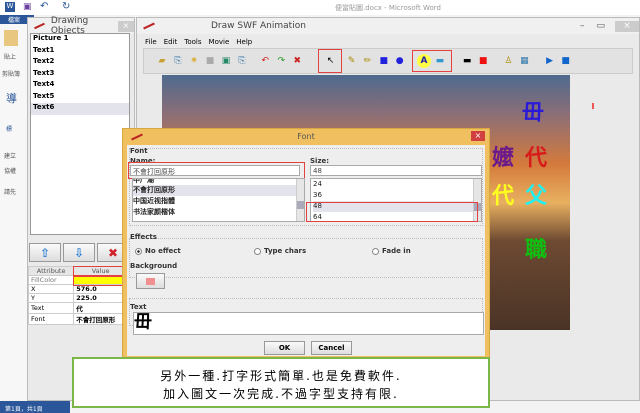 The height and width of the screenshot is (413, 640). What do you see at coordinates (320, 161) in the screenshot?
I see `size-label: Size:` at bounding box center [320, 161].